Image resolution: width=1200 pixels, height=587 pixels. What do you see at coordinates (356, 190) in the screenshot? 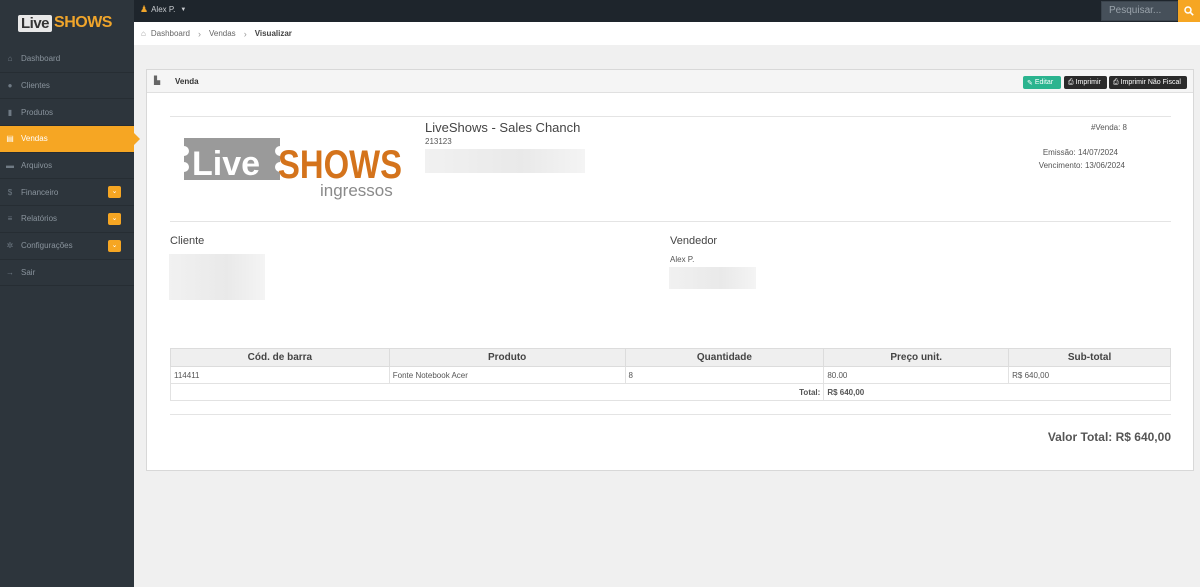
I see `logo-tagline-text: ingressos` at bounding box center [356, 190].